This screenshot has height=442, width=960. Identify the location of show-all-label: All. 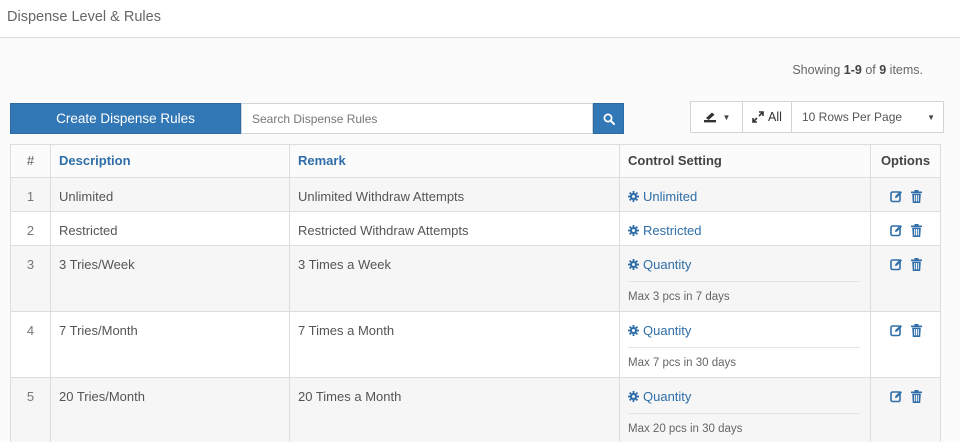
(775, 117).